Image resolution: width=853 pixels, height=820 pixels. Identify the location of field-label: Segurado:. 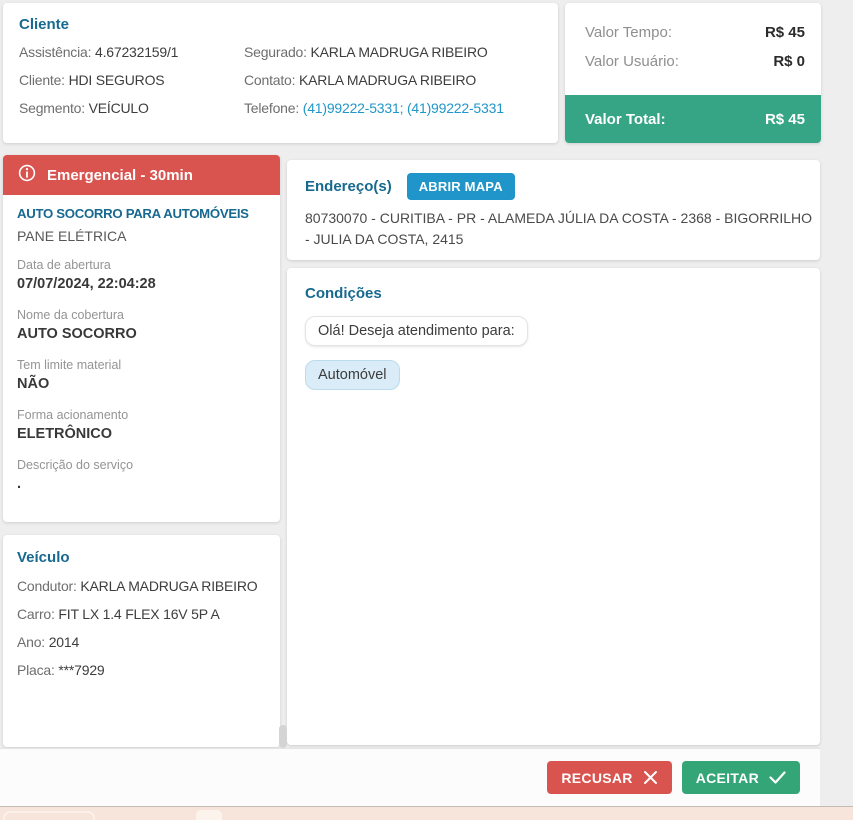
(275, 52).